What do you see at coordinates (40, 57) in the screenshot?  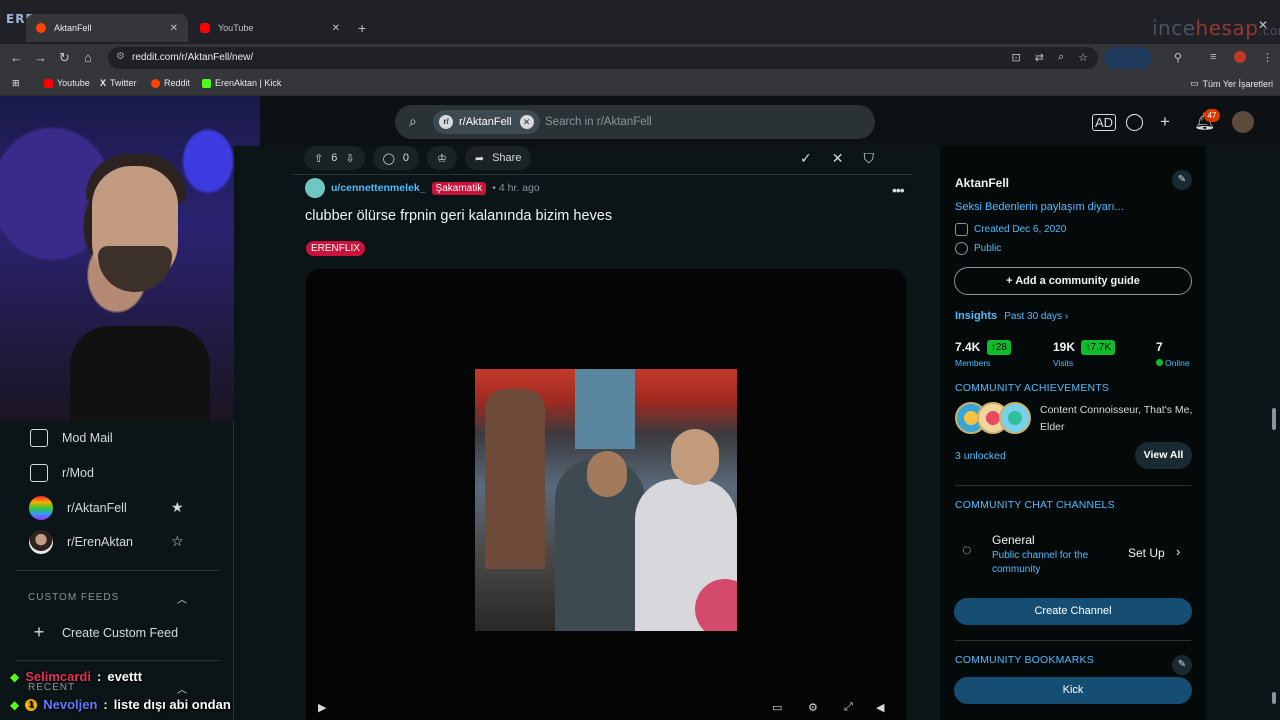 I see `forward-icon: →` at bounding box center [40, 57].